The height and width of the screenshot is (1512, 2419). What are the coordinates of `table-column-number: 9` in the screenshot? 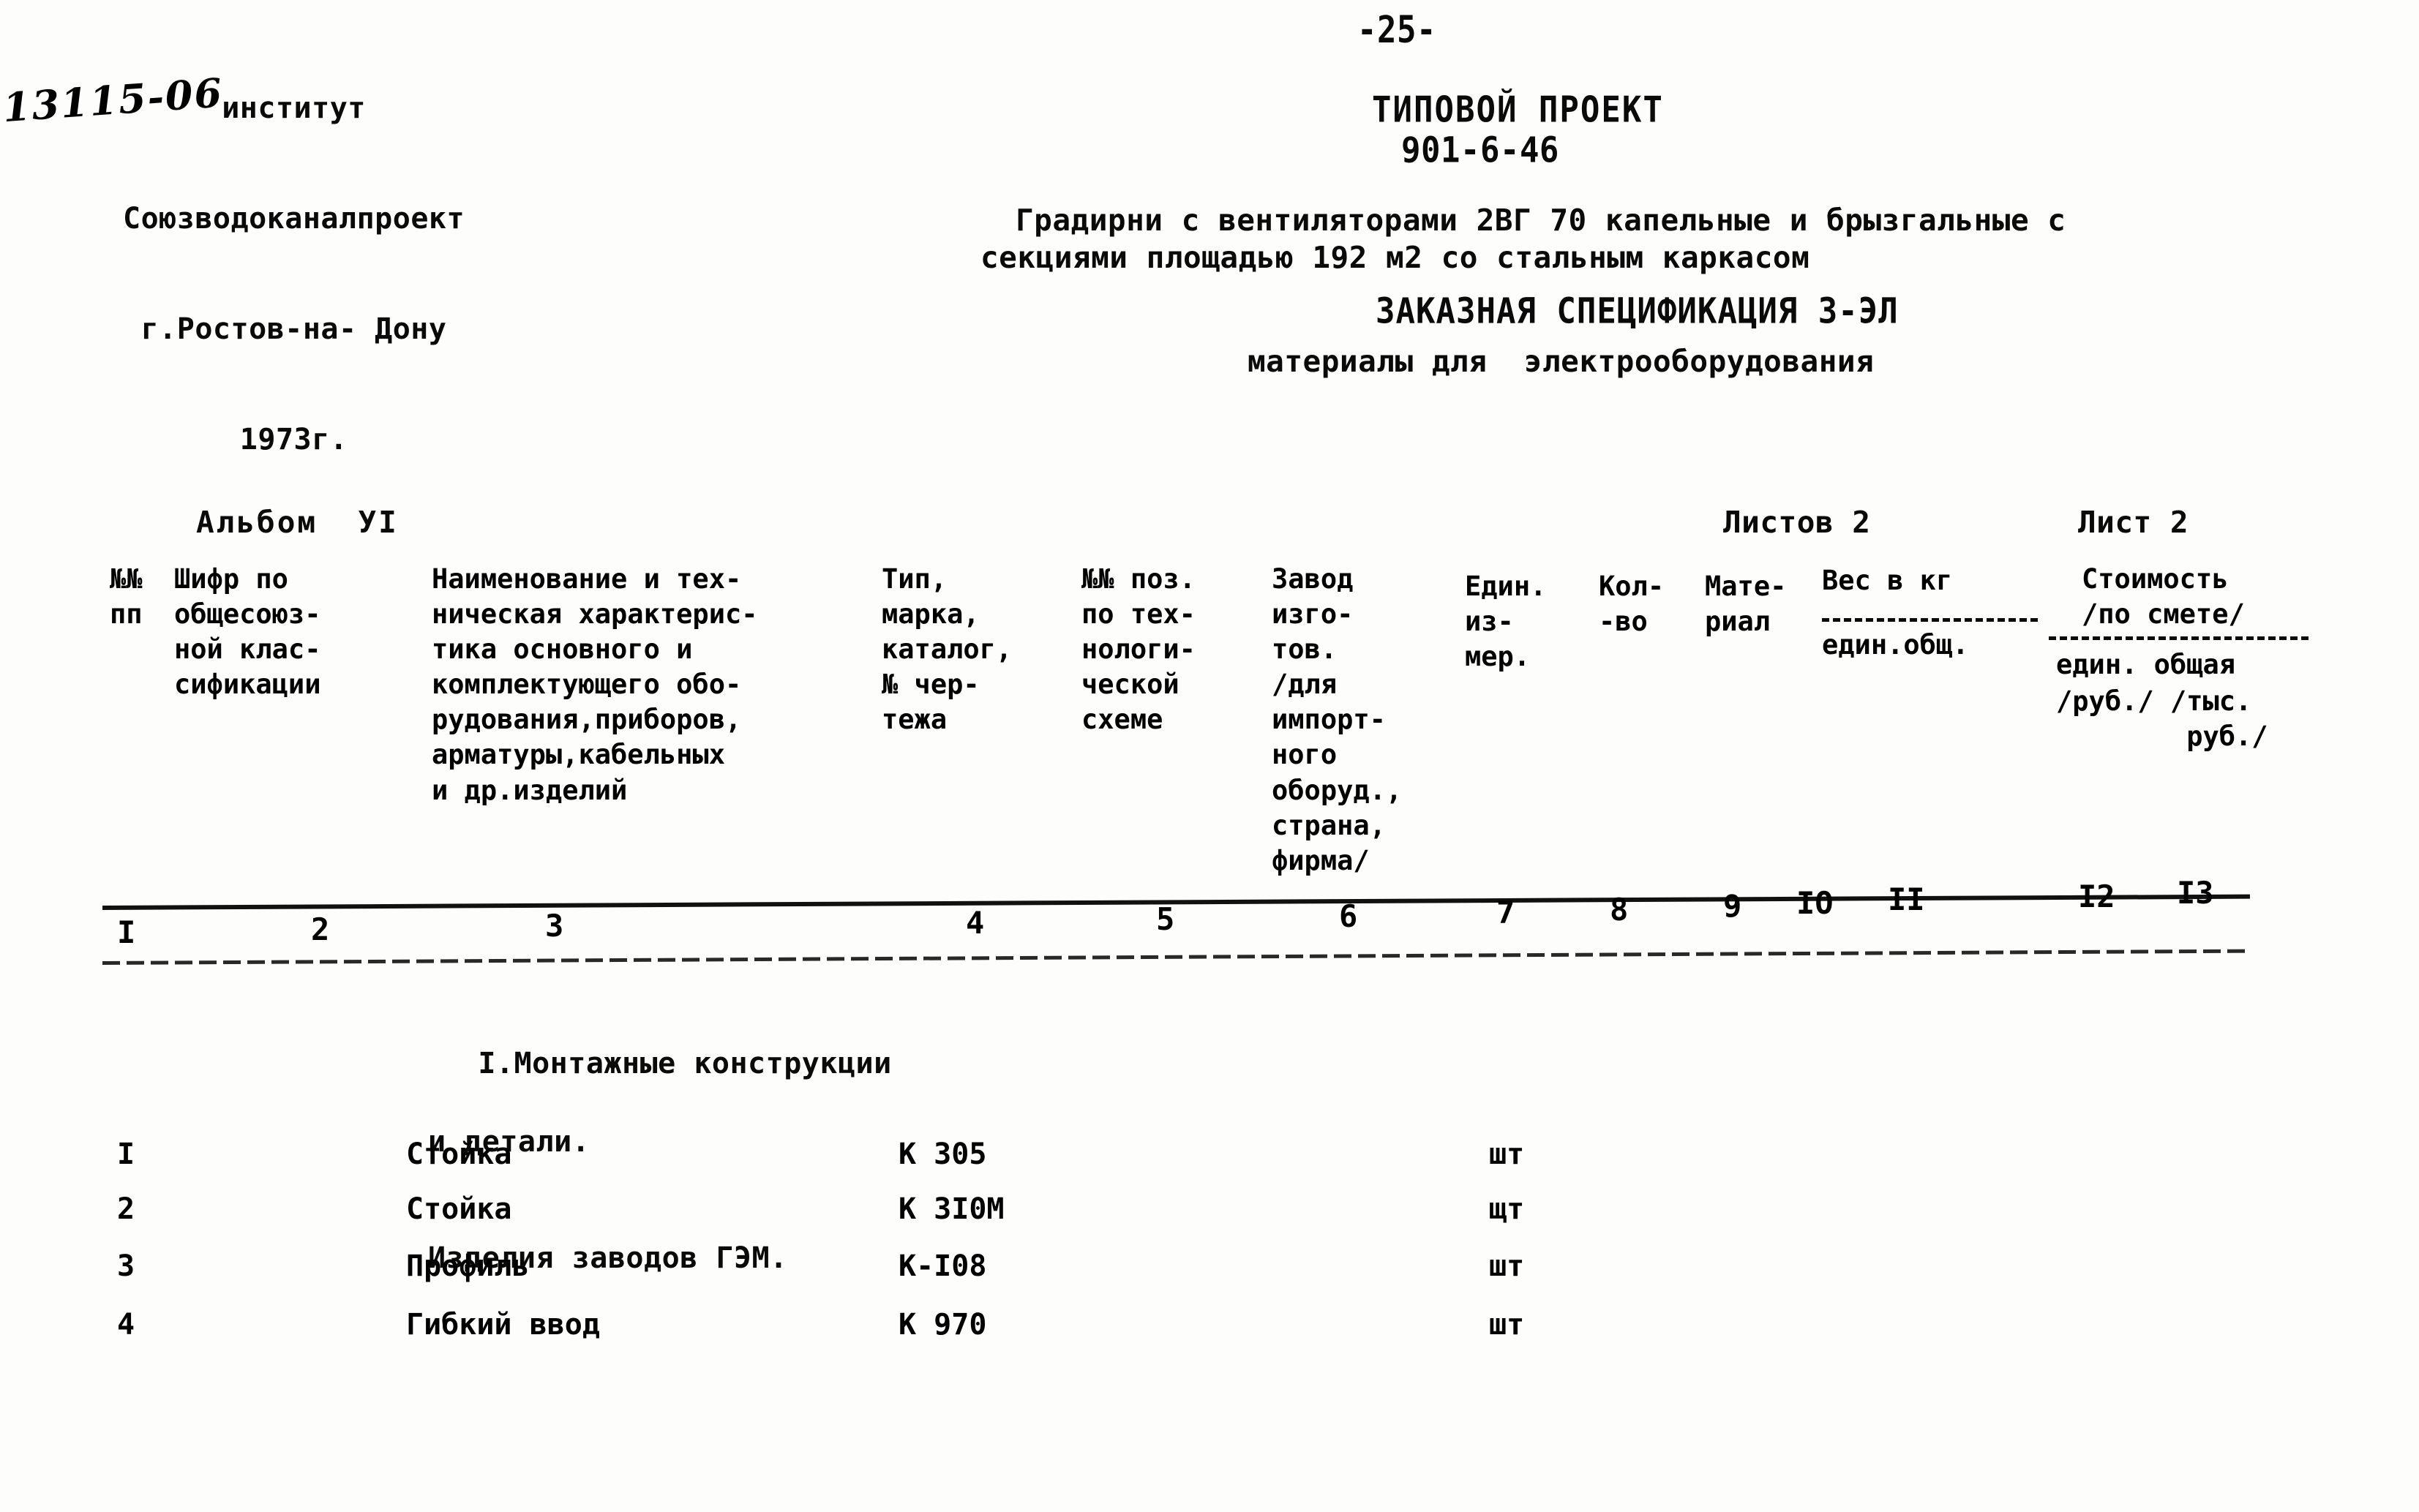 It's located at (1732, 907).